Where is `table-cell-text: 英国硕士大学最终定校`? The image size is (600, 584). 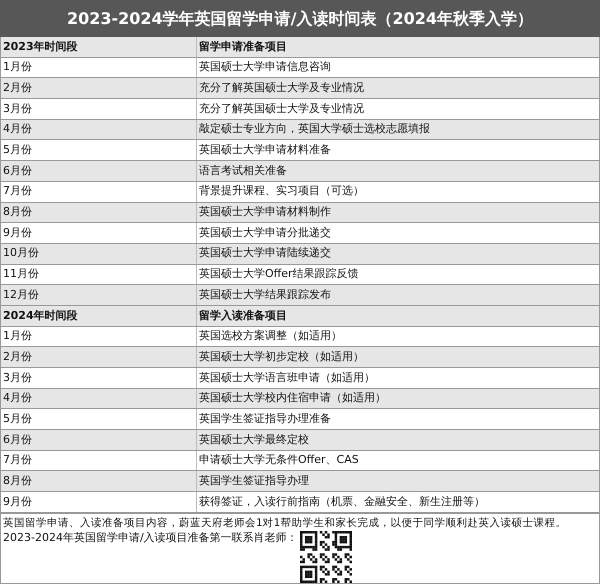
table-cell-text: 英国硕士大学最终定校 is located at coordinates (254, 440).